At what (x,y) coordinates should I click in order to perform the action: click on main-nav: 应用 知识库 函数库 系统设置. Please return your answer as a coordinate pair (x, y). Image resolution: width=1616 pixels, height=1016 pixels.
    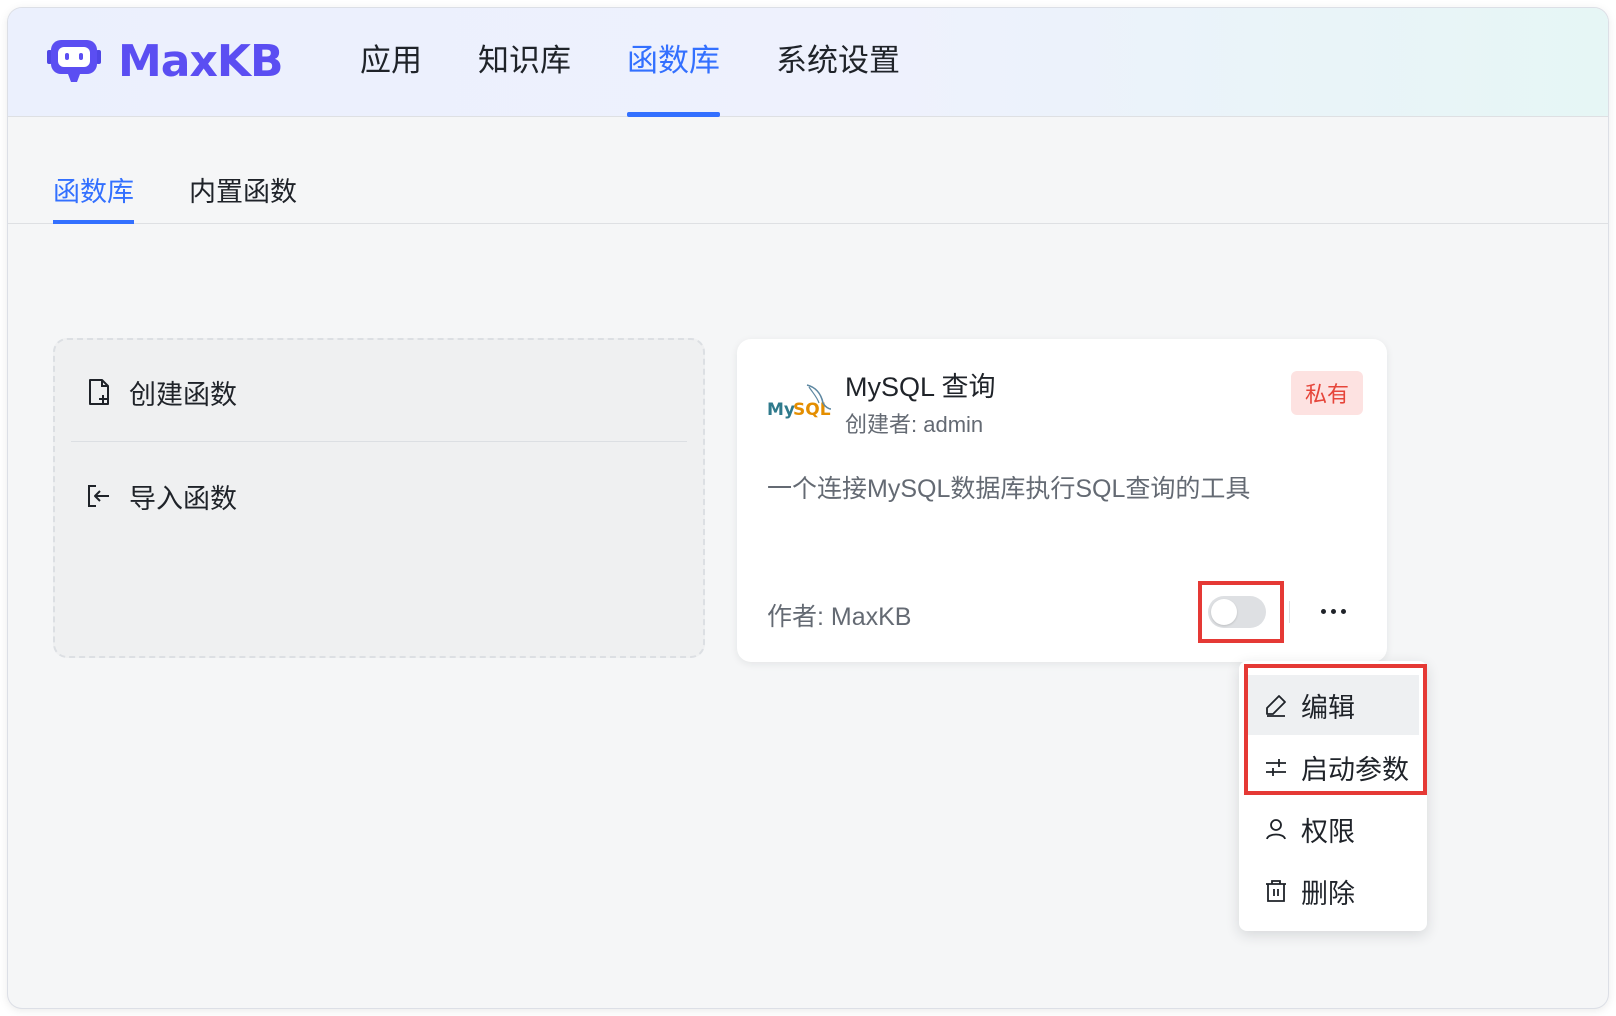
    Looking at the image, I should click on (658, 62).